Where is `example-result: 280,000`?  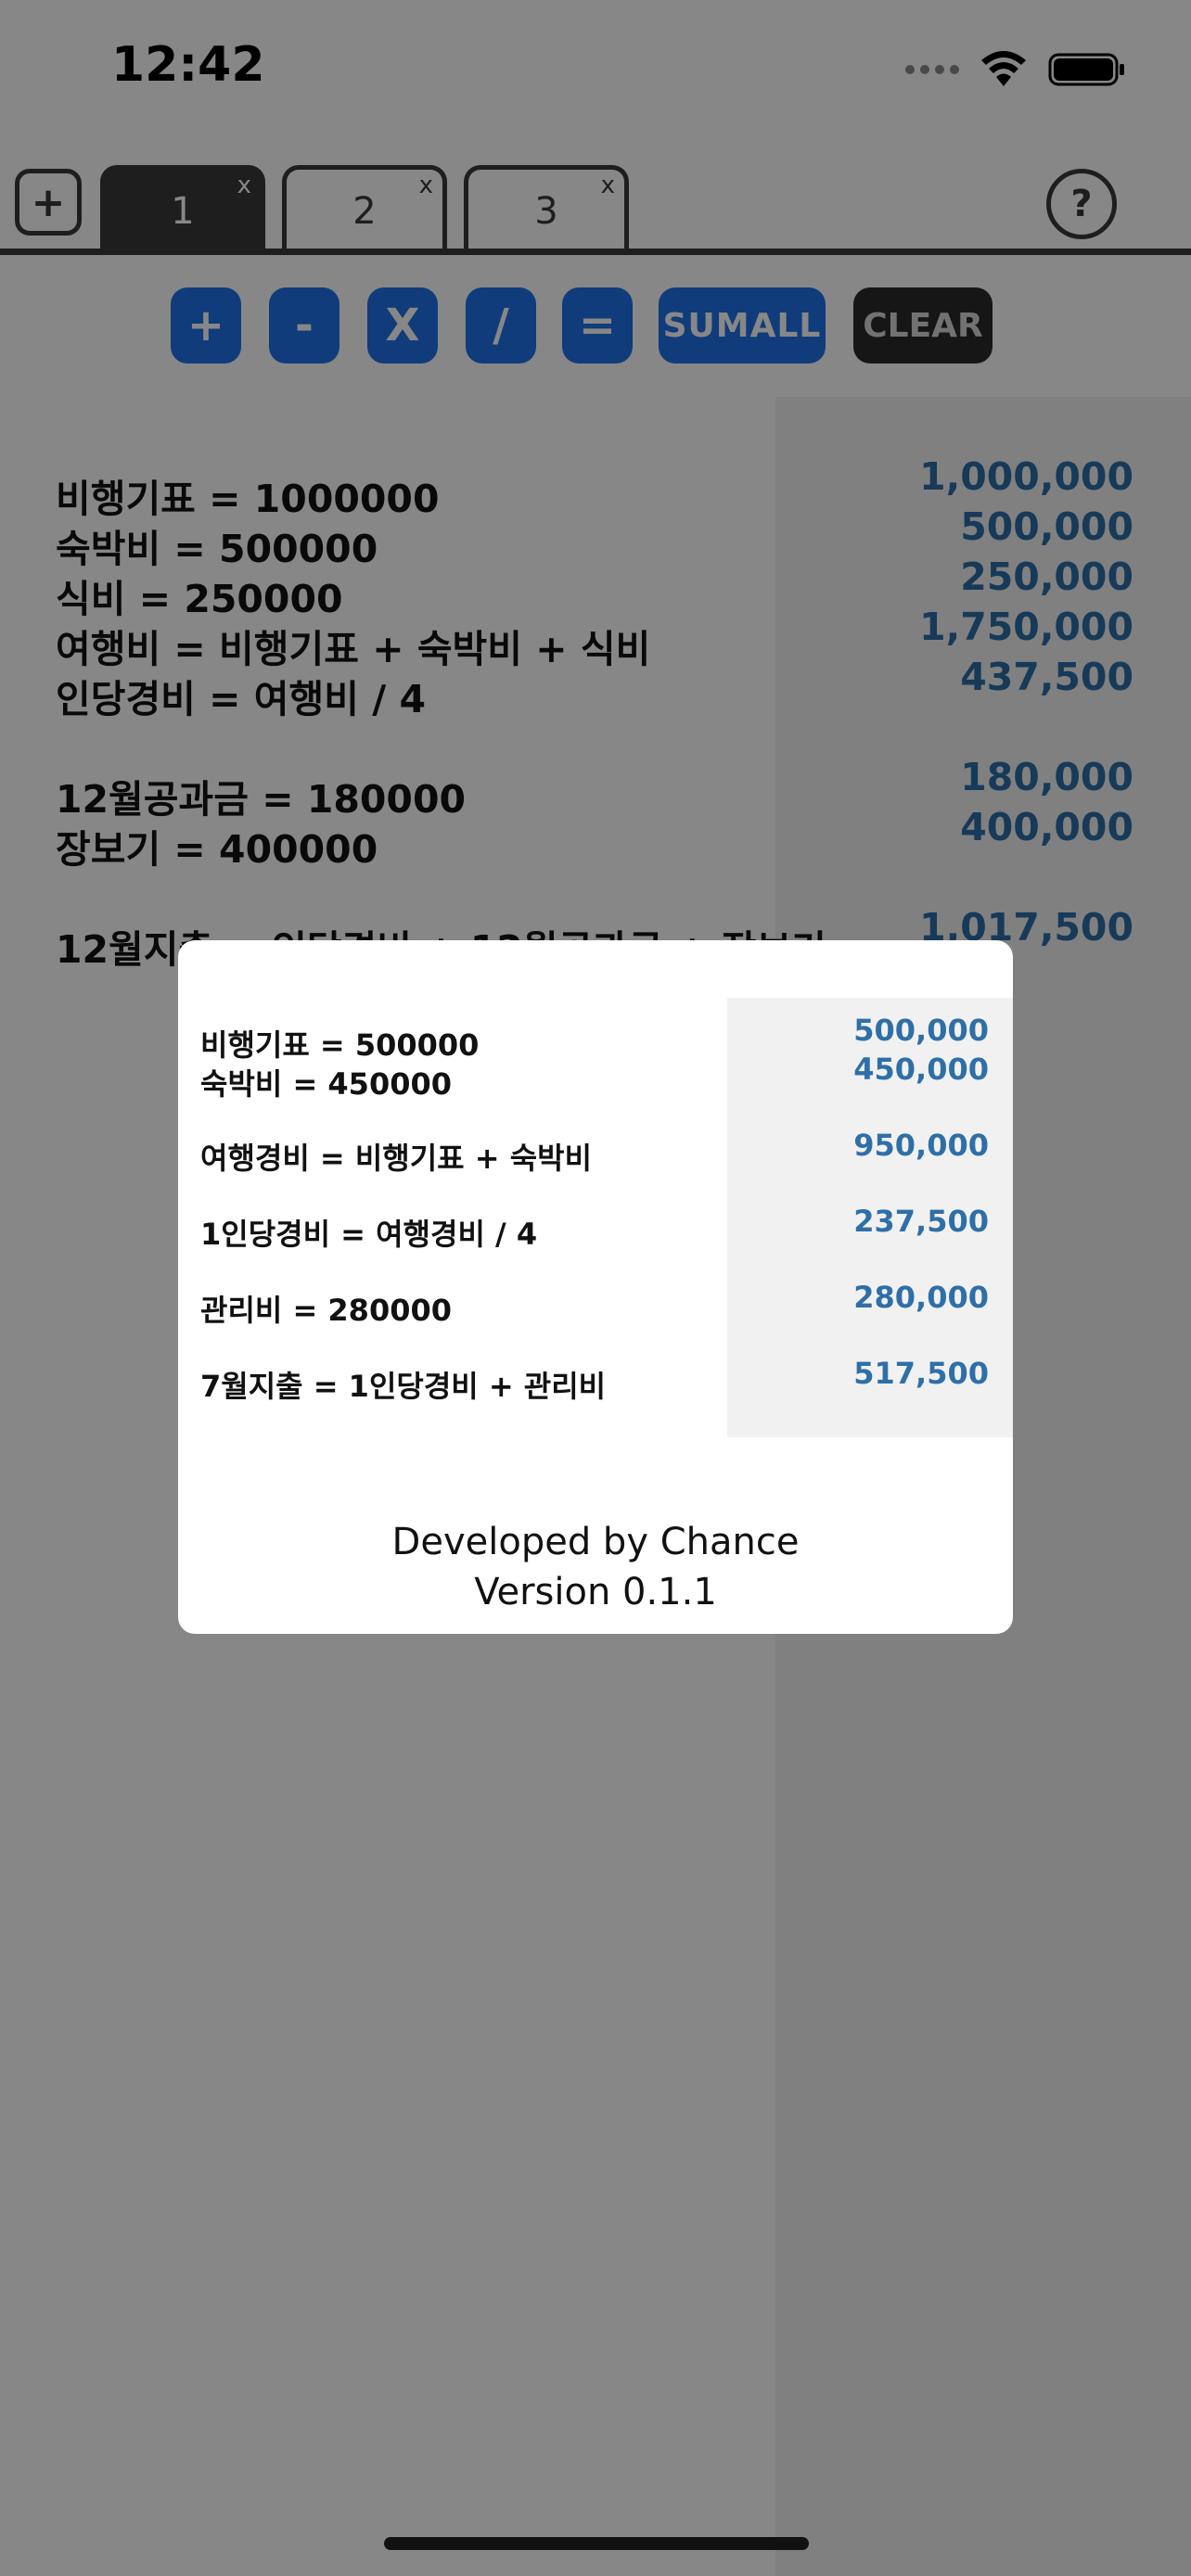 example-result: 280,000 is located at coordinates (921, 1297).